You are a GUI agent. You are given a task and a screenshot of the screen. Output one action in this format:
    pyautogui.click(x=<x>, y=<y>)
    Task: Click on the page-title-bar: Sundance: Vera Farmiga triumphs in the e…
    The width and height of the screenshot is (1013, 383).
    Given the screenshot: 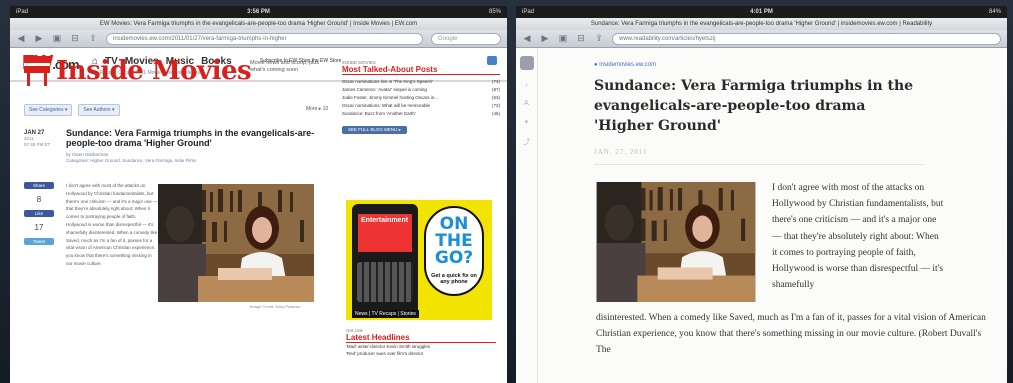 What is the action you would take?
    pyautogui.click(x=761, y=24)
    